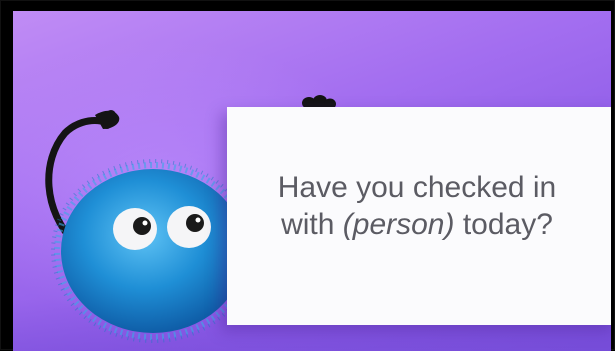 The width and height of the screenshot is (615, 351). Describe the element at coordinates (312, 224) in the screenshot. I see `card-line-2-prefix: with` at that location.